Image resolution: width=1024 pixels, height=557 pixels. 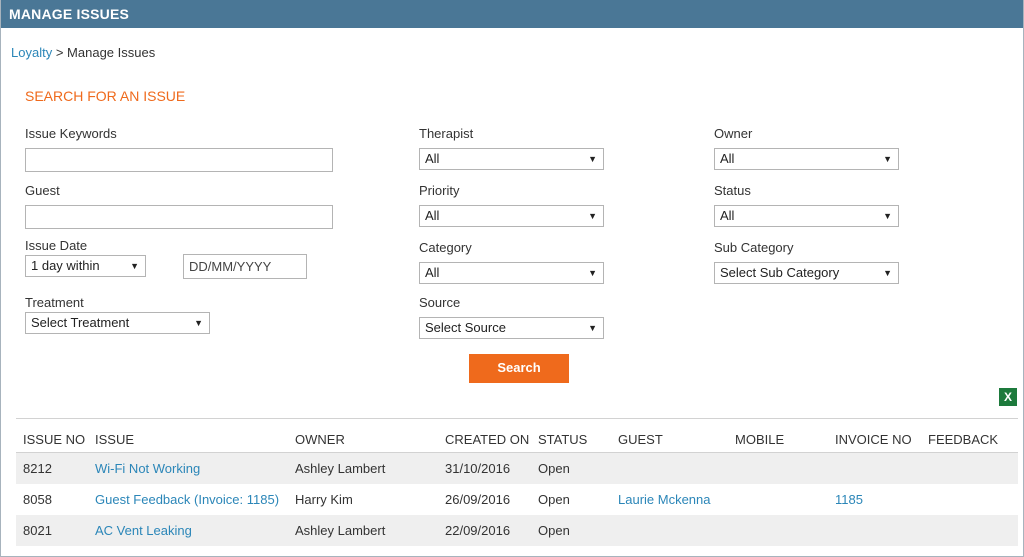 I want to click on cell-issue-no: 8212, so click(x=52, y=468).